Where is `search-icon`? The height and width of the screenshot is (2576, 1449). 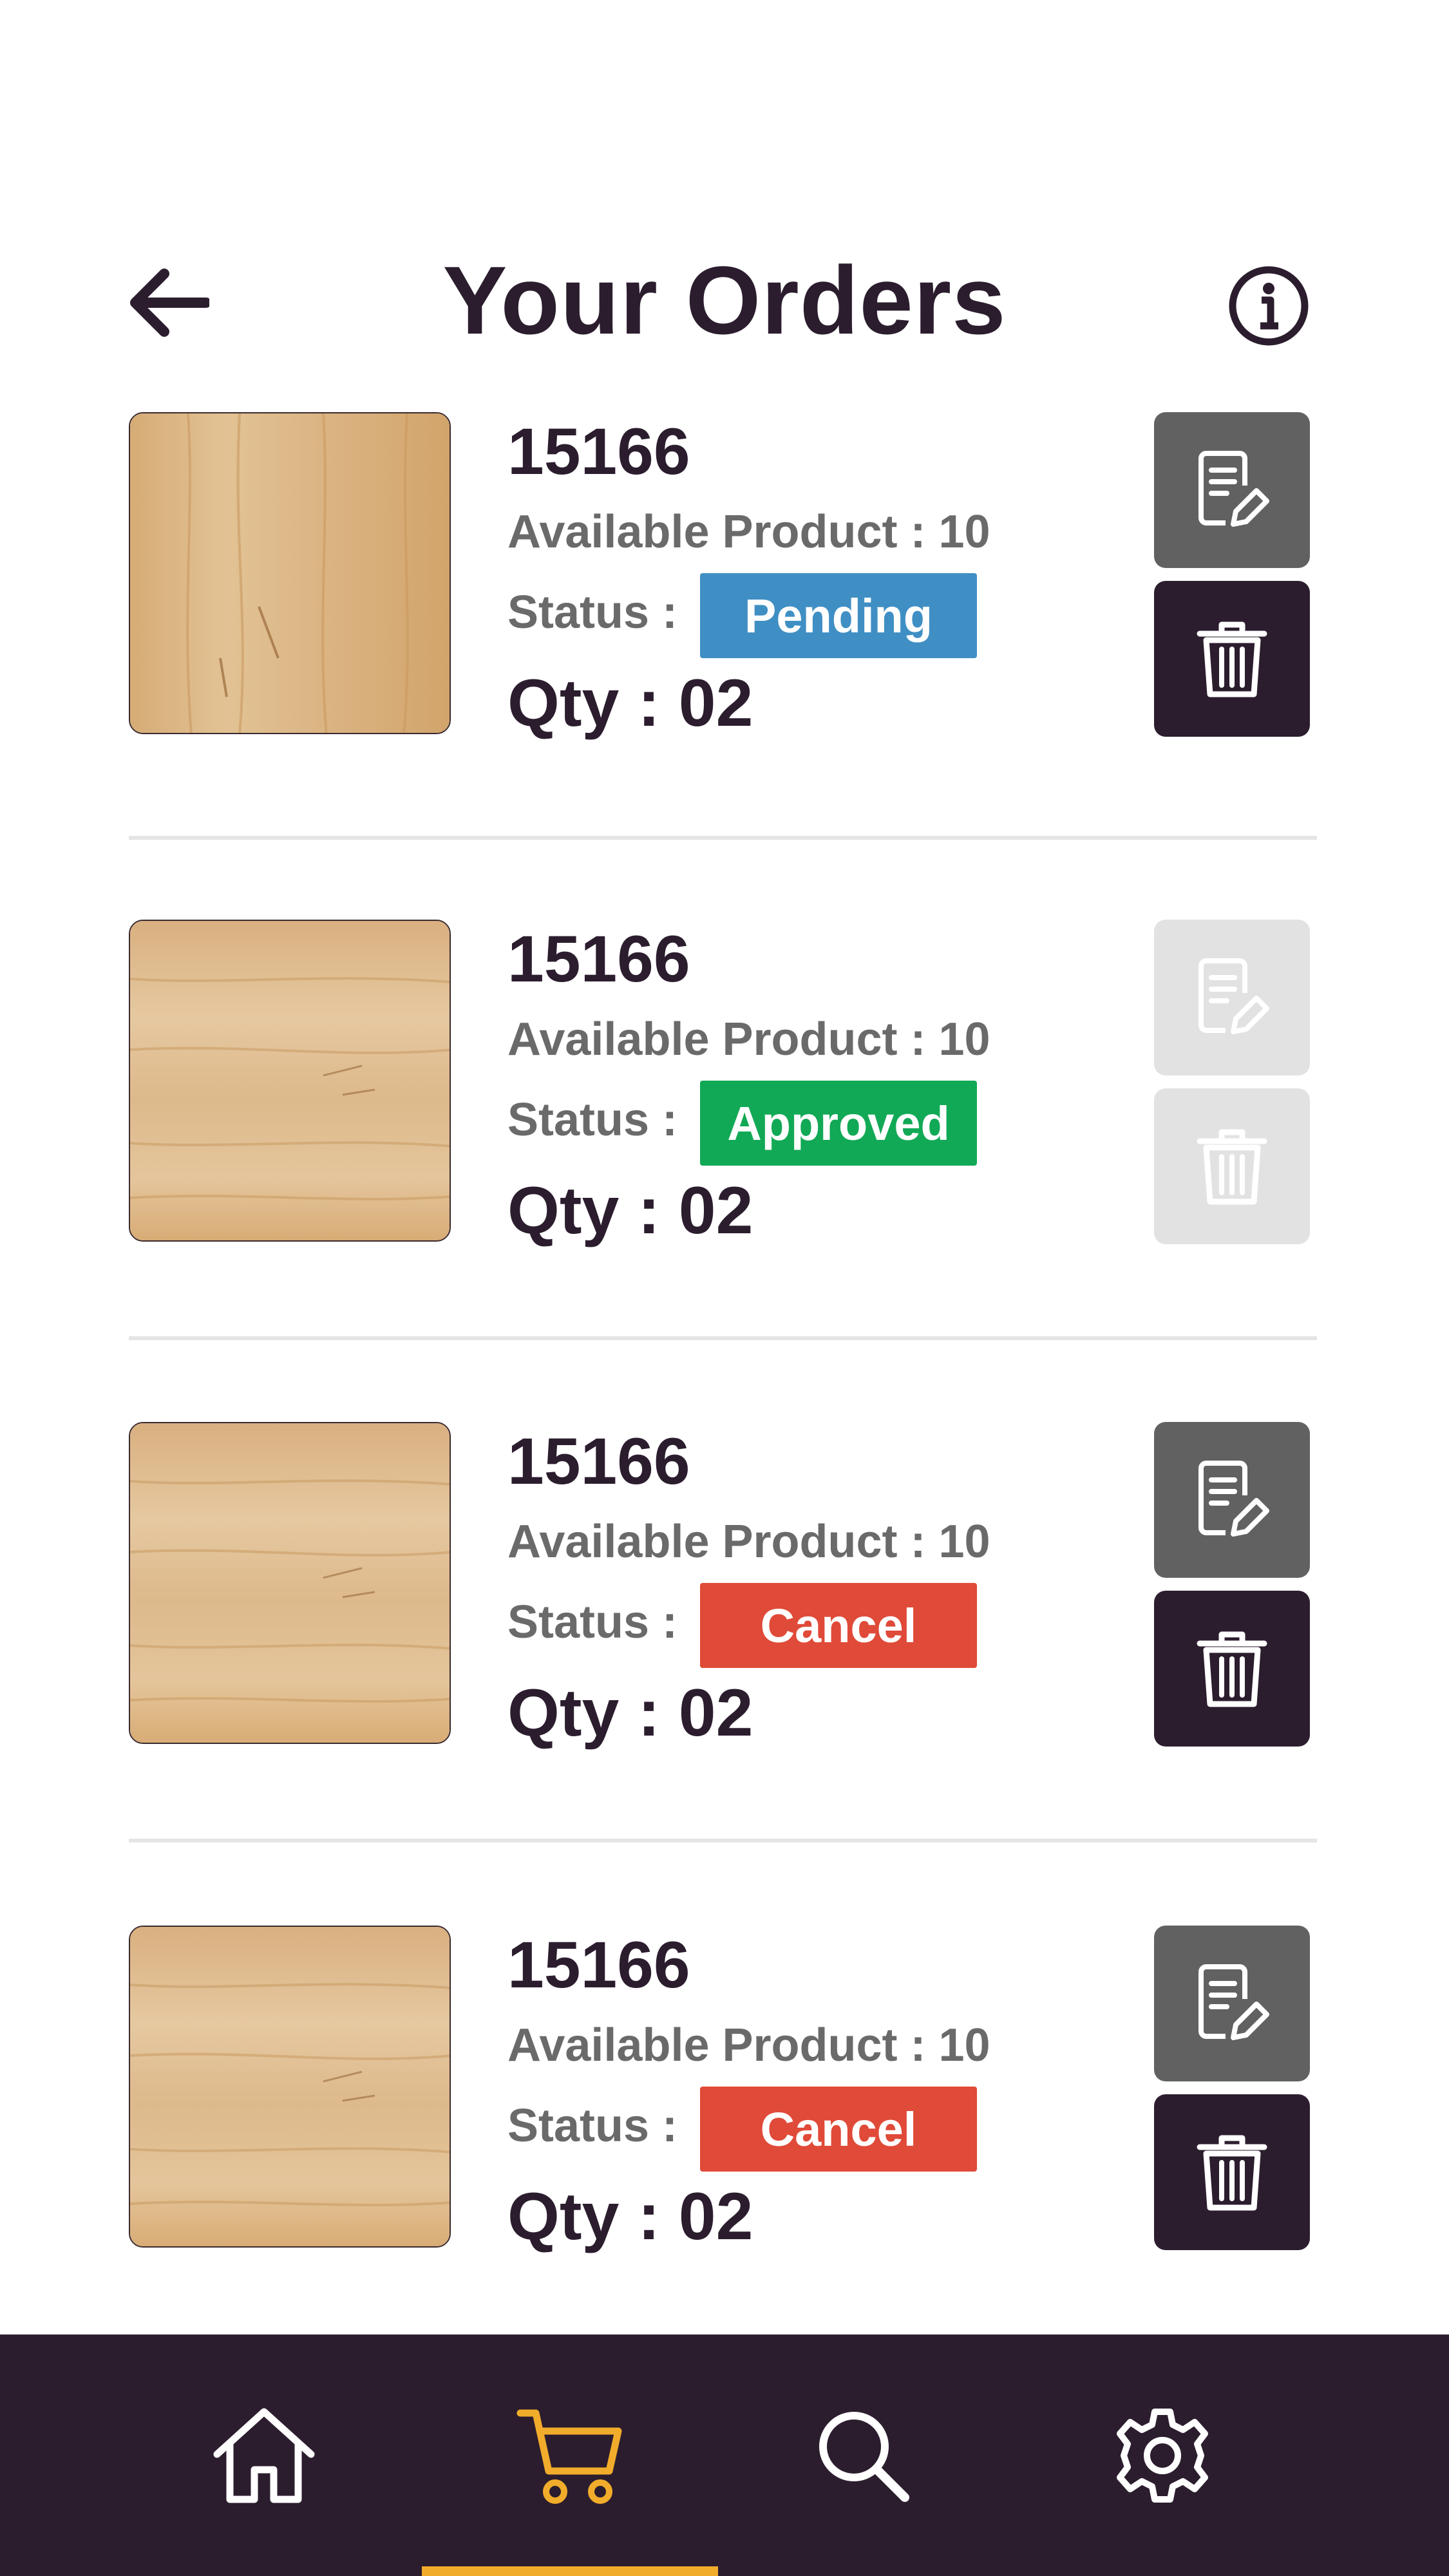
search-icon is located at coordinates (864, 2456).